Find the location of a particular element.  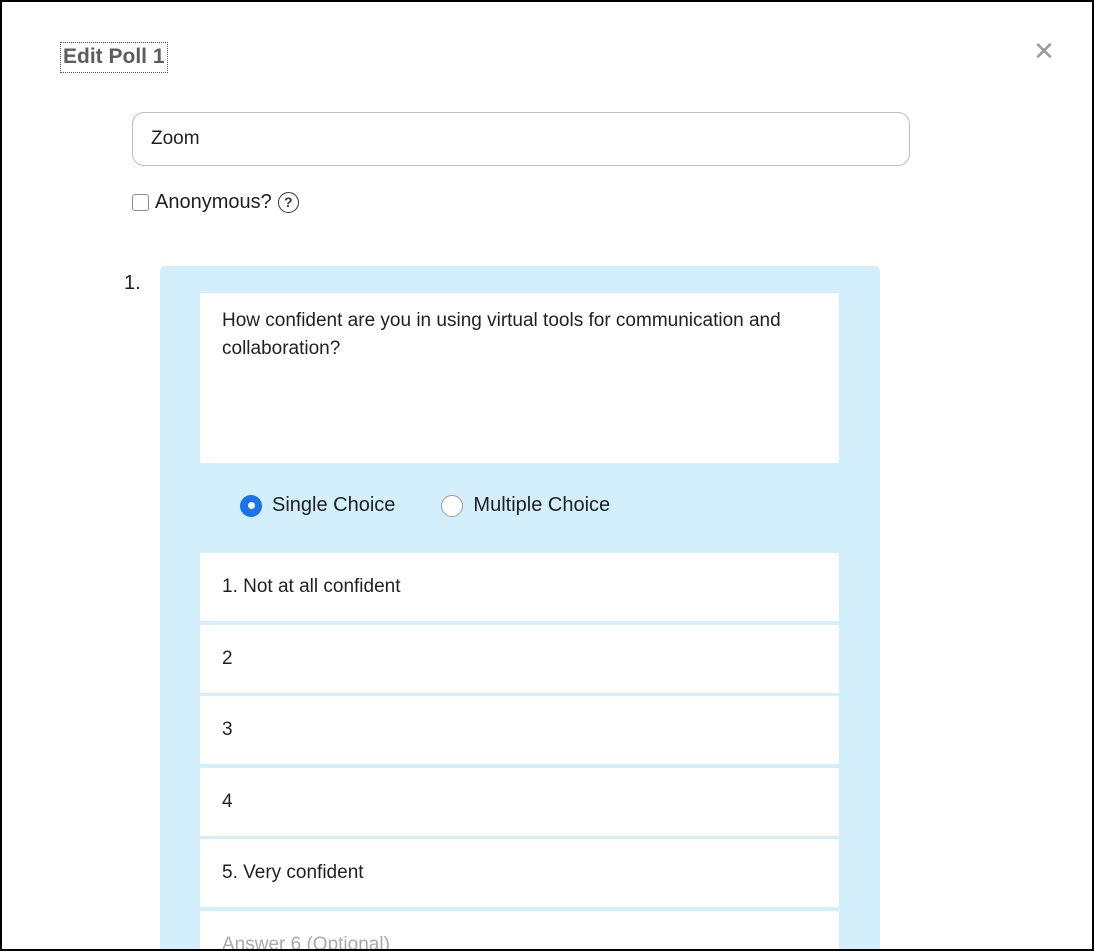

choice-type-row: Single Choice Multiple Choice is located at coordinates (448, 505).